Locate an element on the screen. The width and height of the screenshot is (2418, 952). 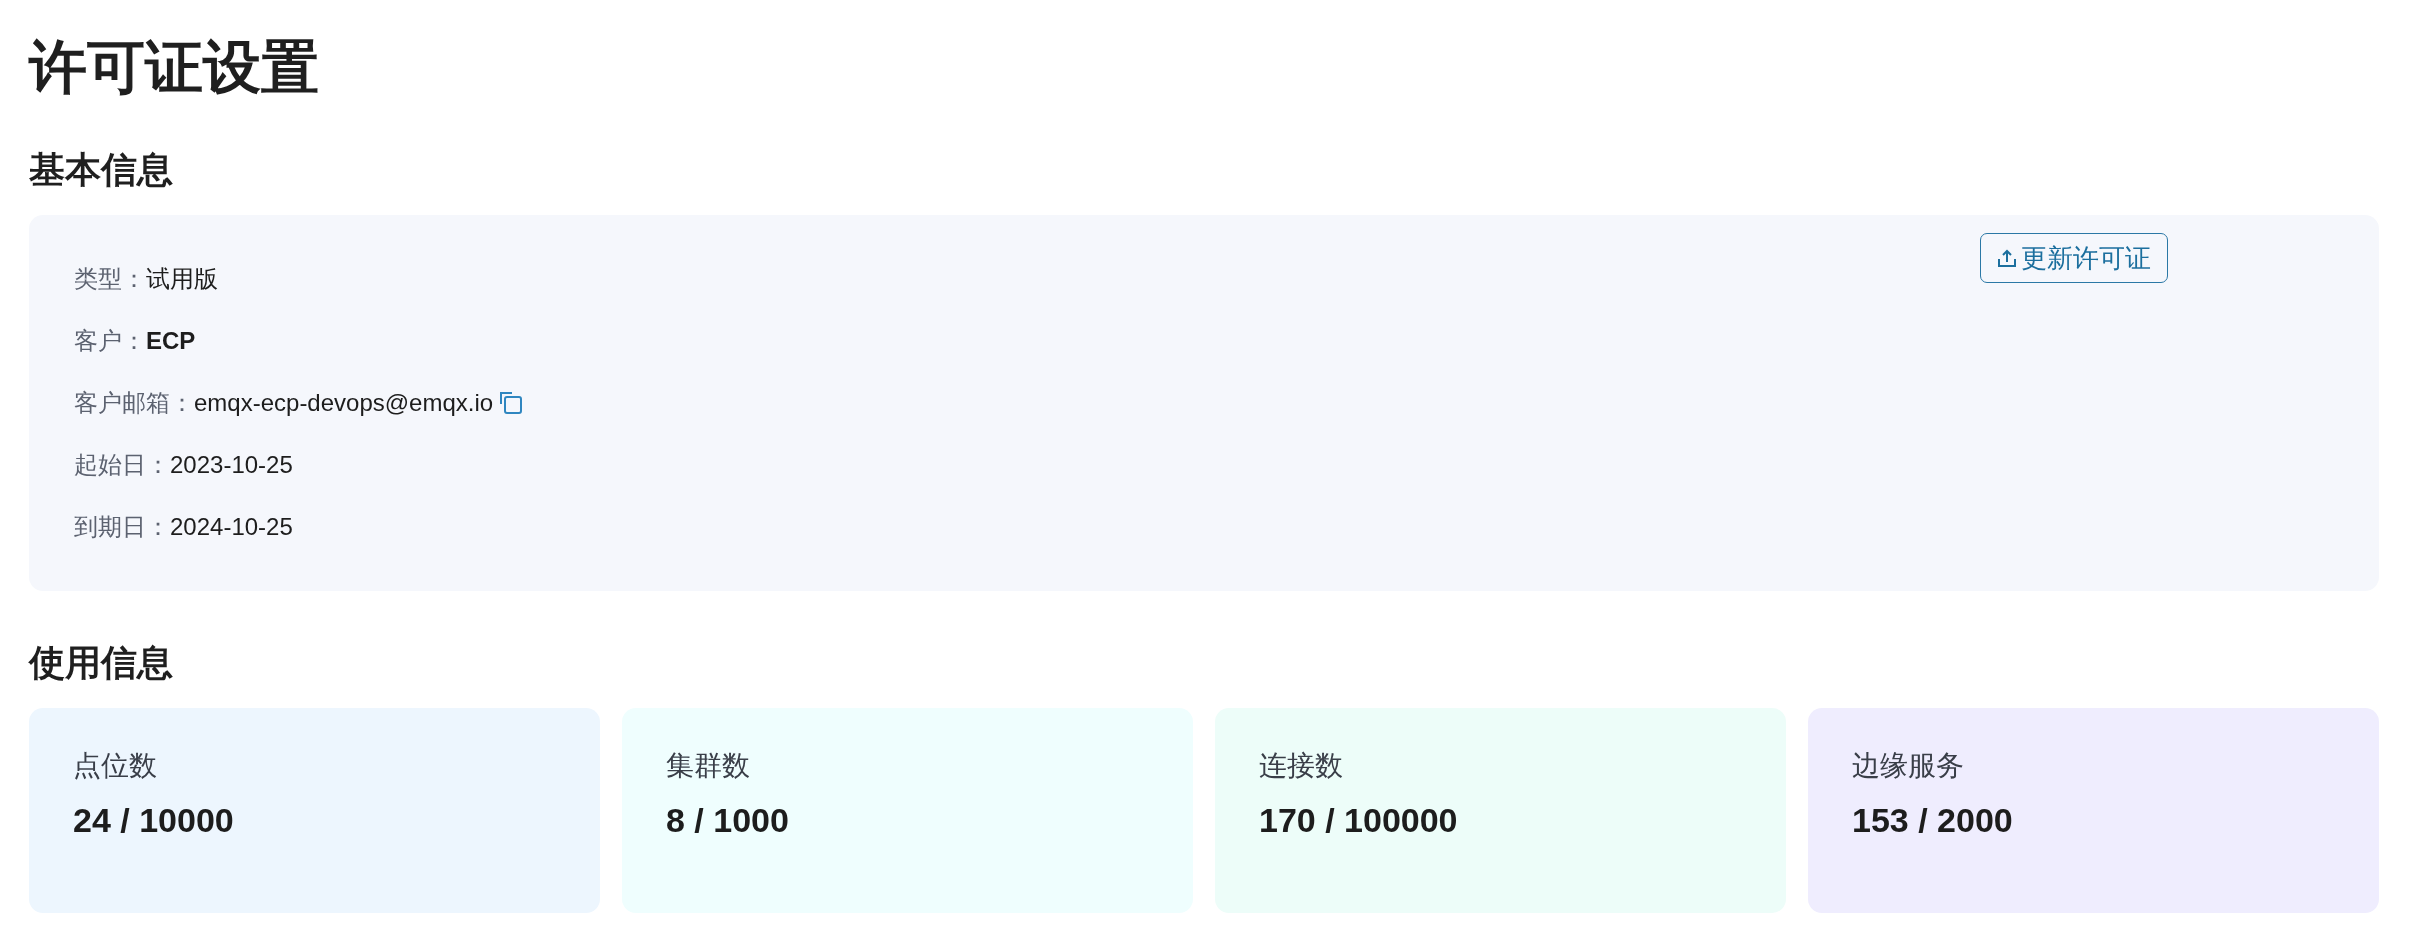
upload-icon is located at coordinates (2007, 258).